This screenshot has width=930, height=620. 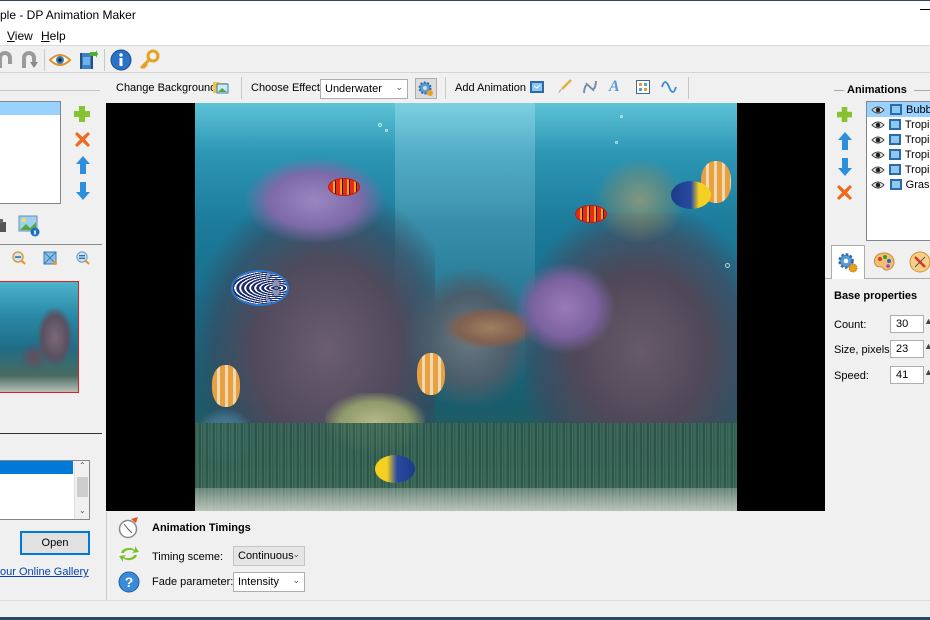 What do you see at coordinates (640, 200) in the screenshot?
I see `branch-coral` at bounding box center [640, 200].